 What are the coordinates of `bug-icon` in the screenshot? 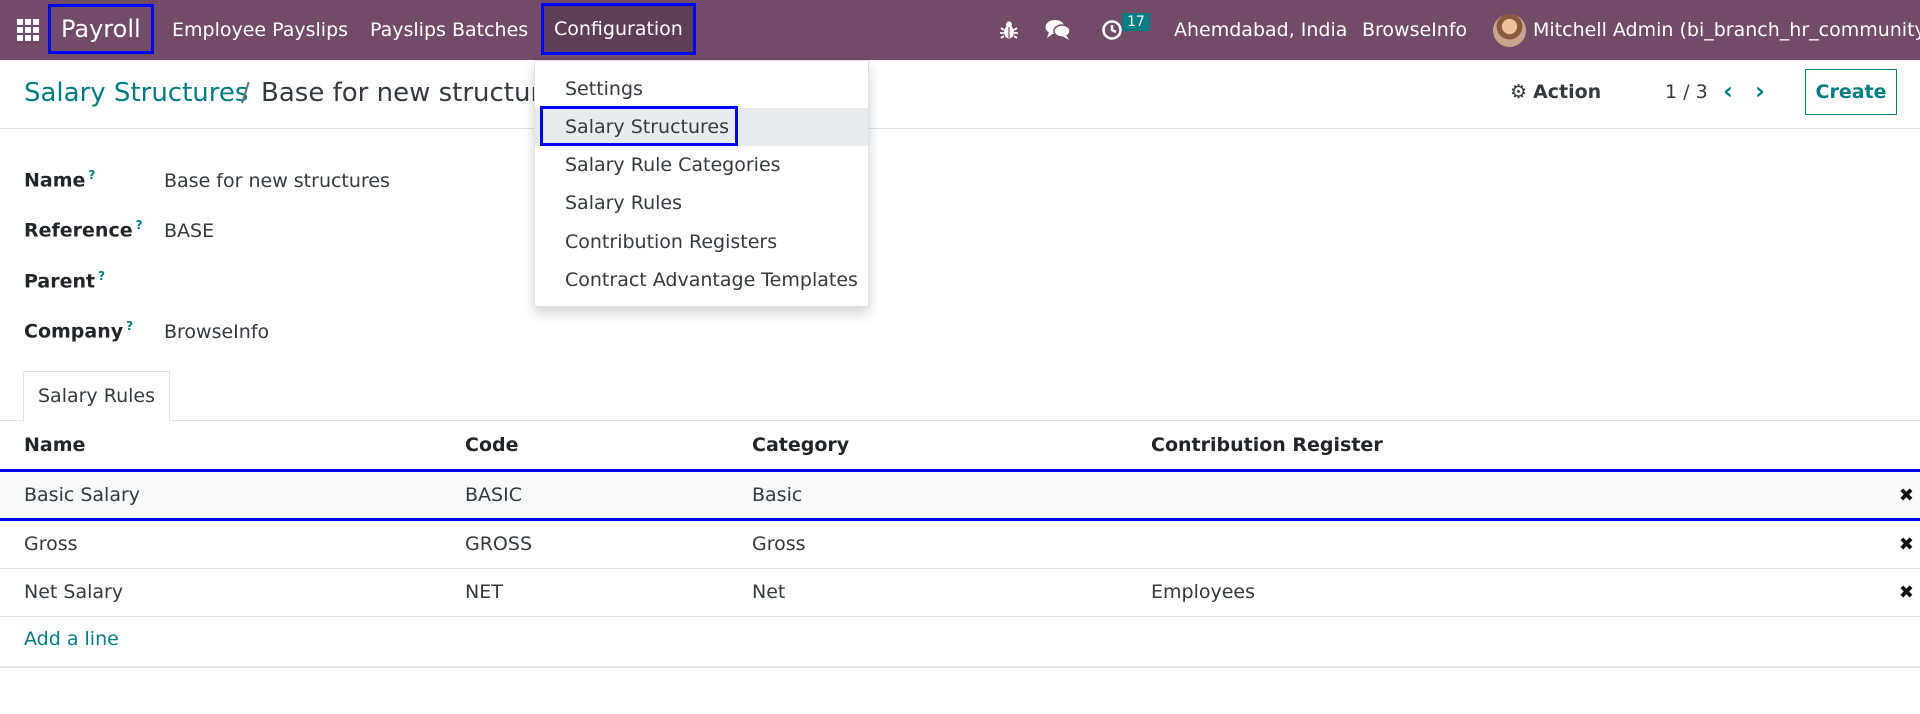 It's located at (1009, 30).